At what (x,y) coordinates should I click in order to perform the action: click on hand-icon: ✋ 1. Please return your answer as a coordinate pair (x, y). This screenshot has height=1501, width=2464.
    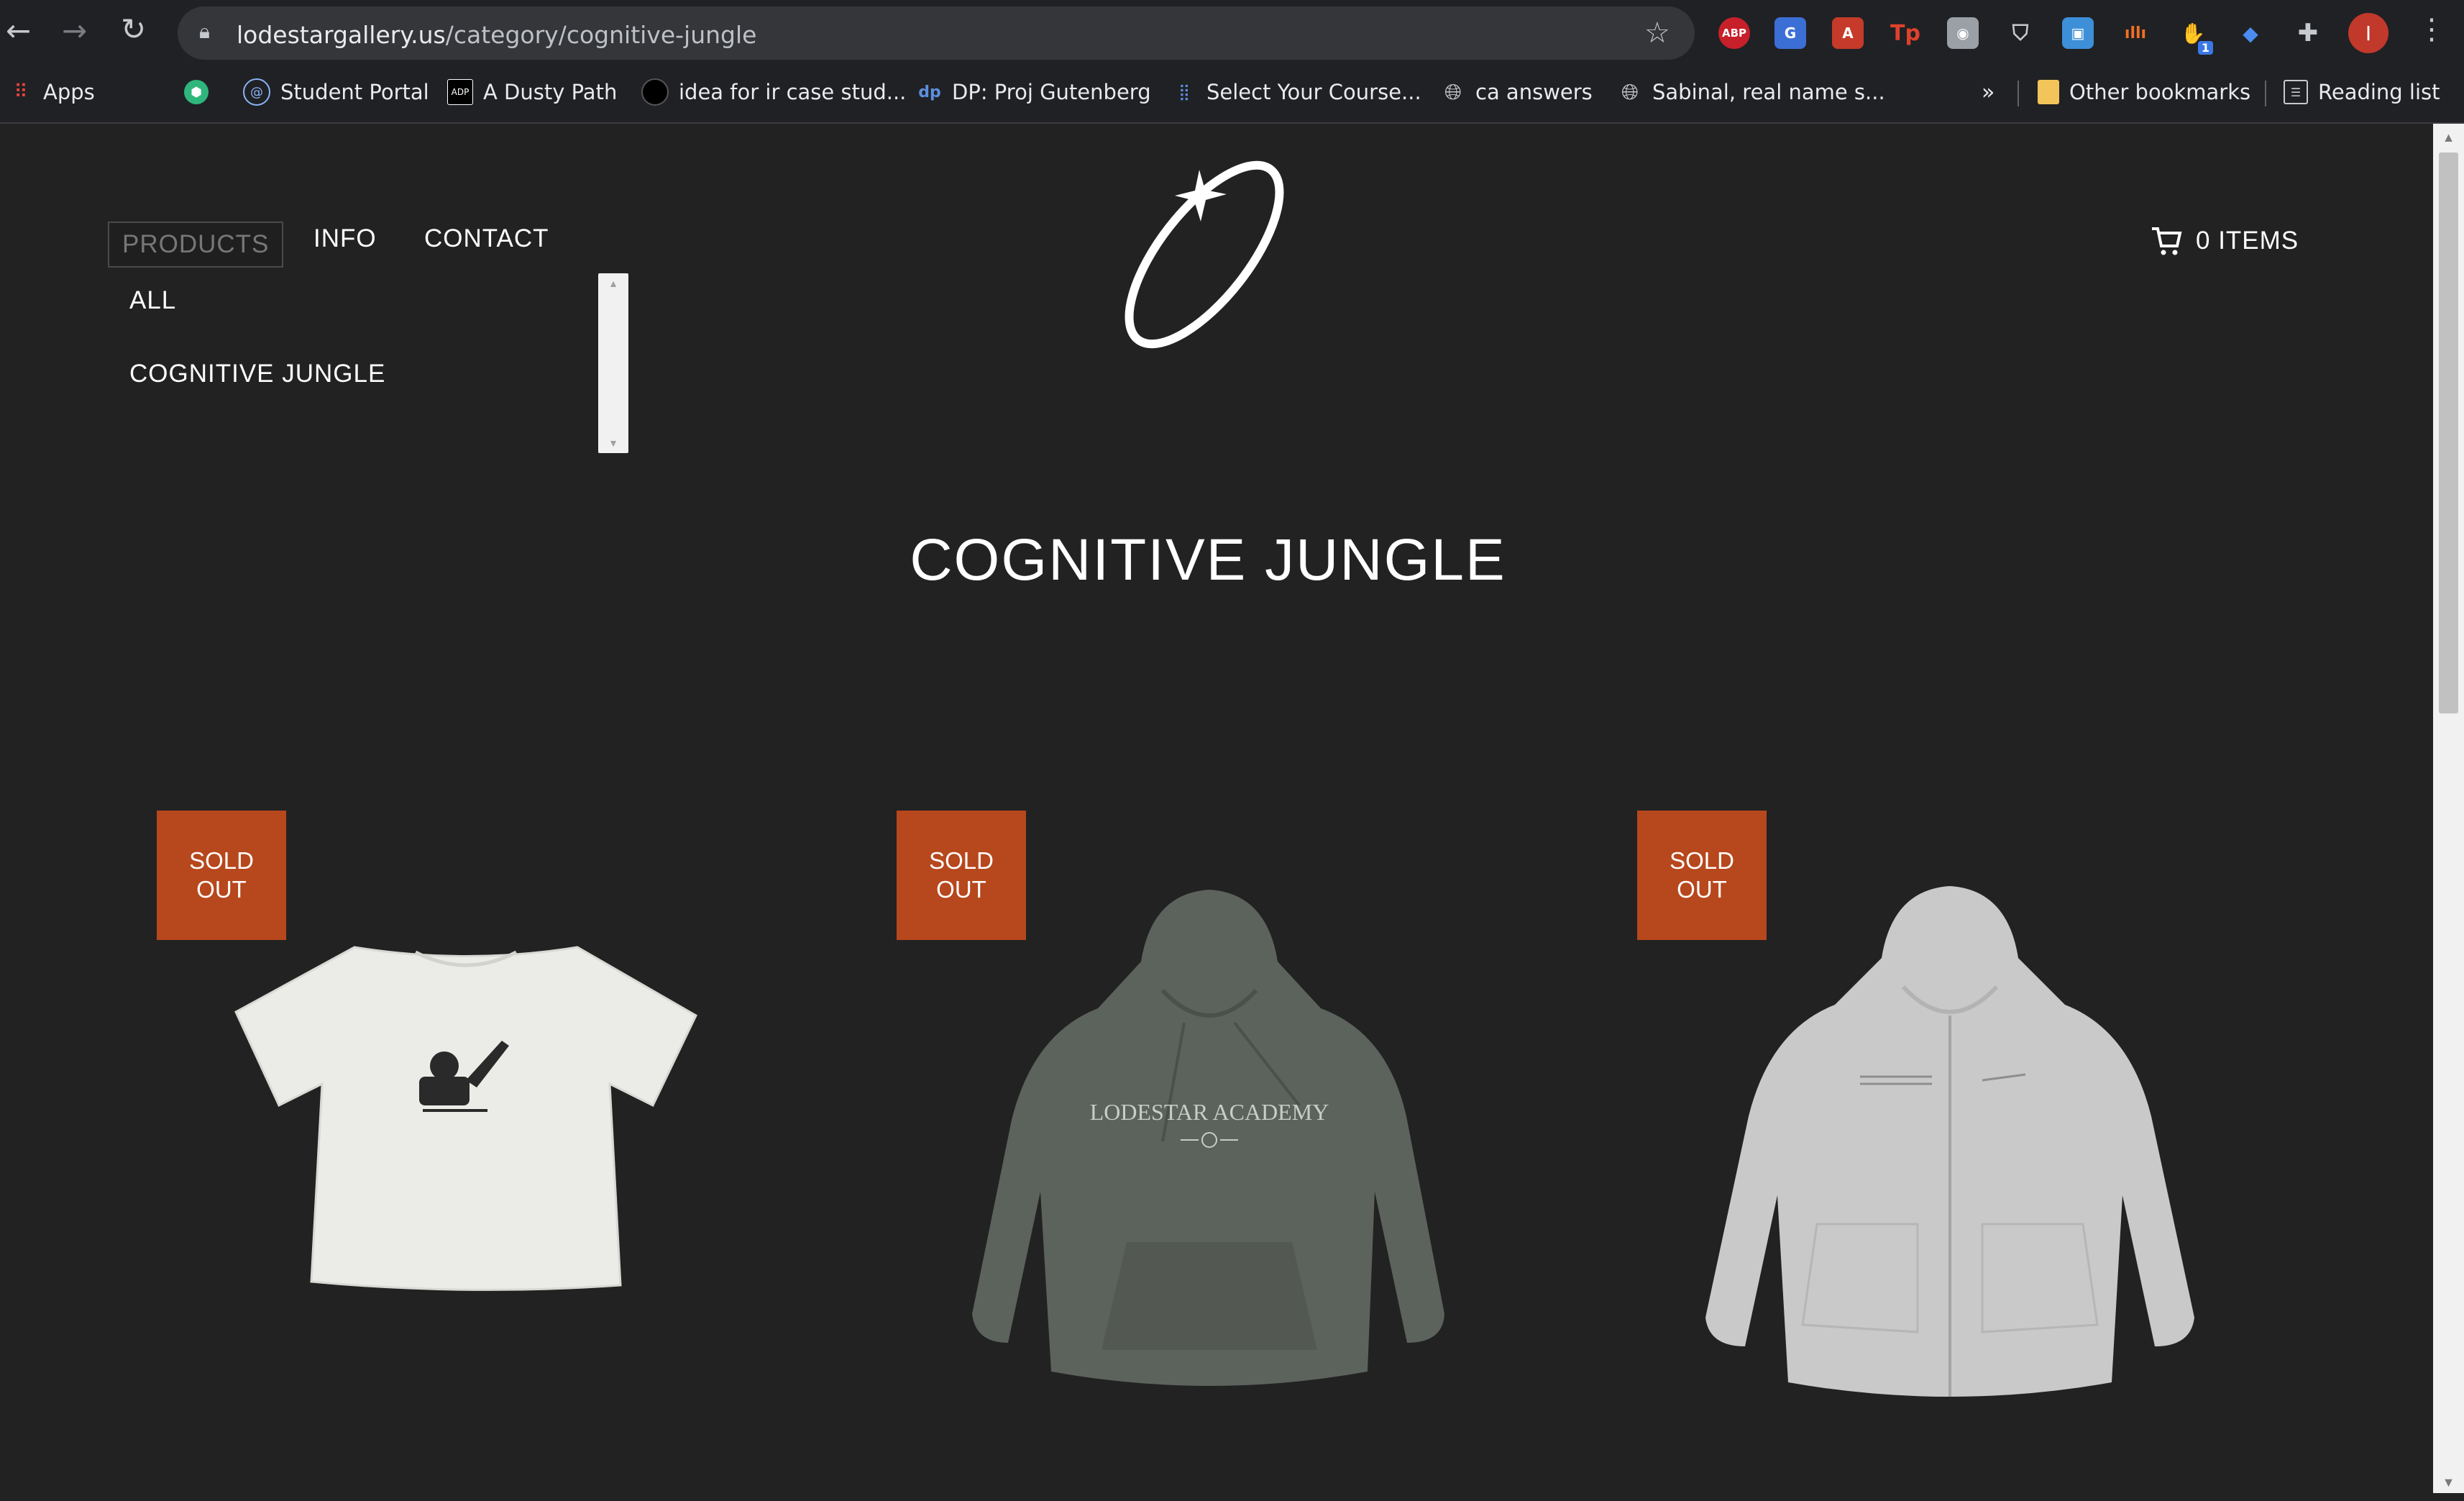
    Looking at the image, I should click on (2195, 36).